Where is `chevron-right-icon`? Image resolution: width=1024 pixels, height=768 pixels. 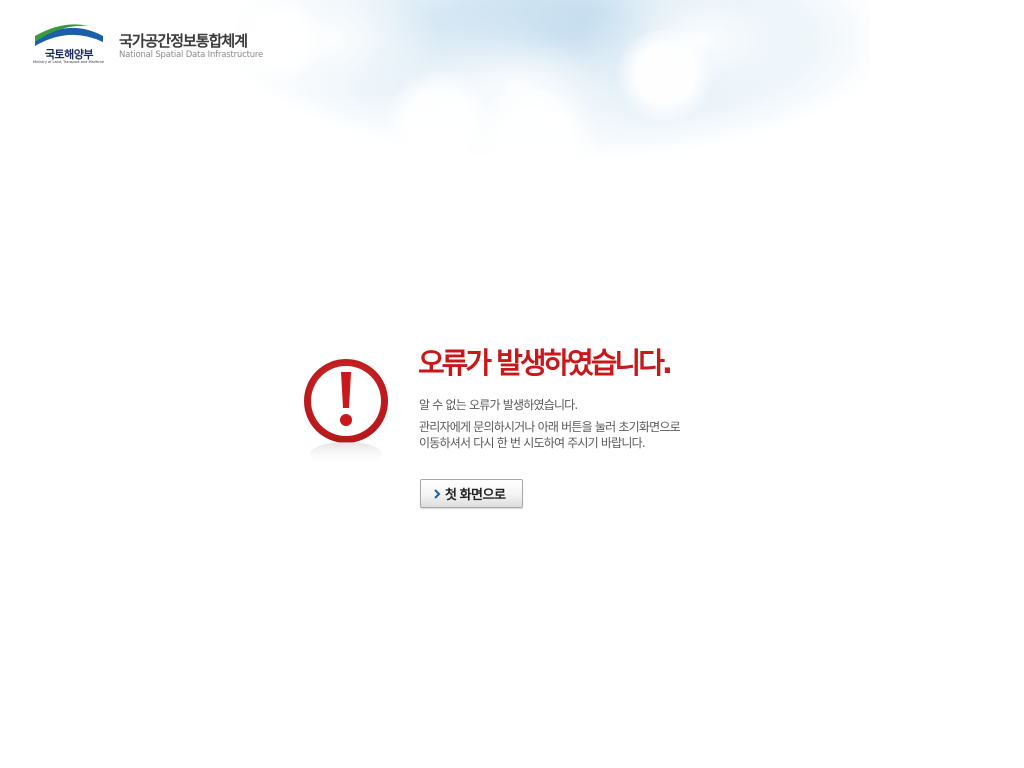 chevron-right-icon is located at coordinates (437, 493).